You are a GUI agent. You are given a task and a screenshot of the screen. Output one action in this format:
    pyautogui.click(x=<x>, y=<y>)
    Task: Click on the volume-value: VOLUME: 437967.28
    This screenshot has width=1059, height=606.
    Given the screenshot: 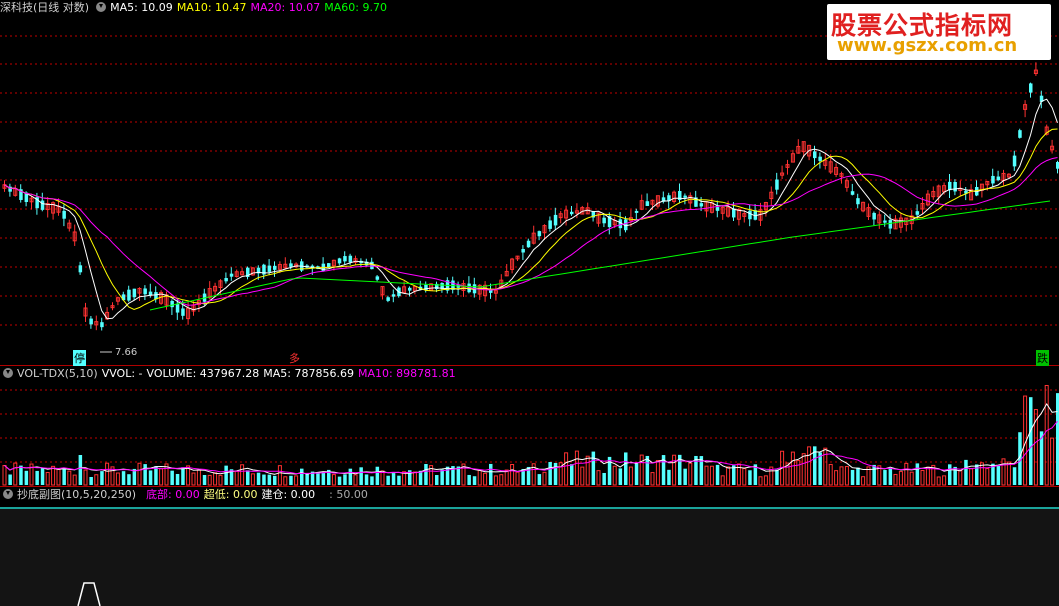 What is the action you would take?
    pyautogui.click(x=203, y=373)
    